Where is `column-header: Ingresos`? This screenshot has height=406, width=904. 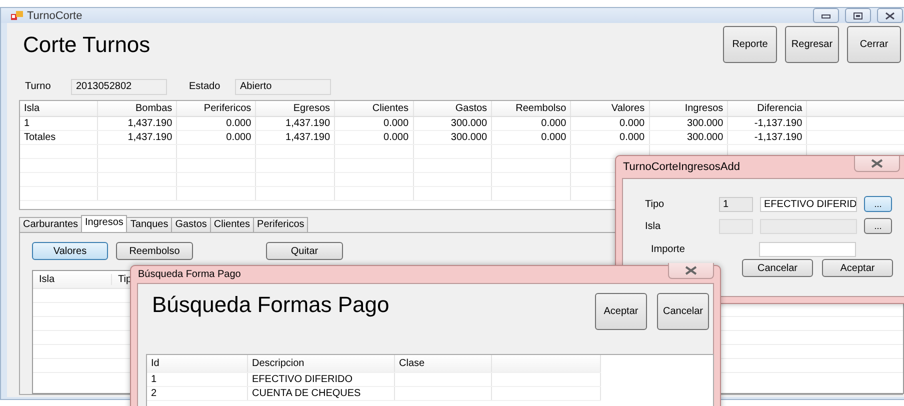 column-header: Ingresos is located at coordinates (688, 108).